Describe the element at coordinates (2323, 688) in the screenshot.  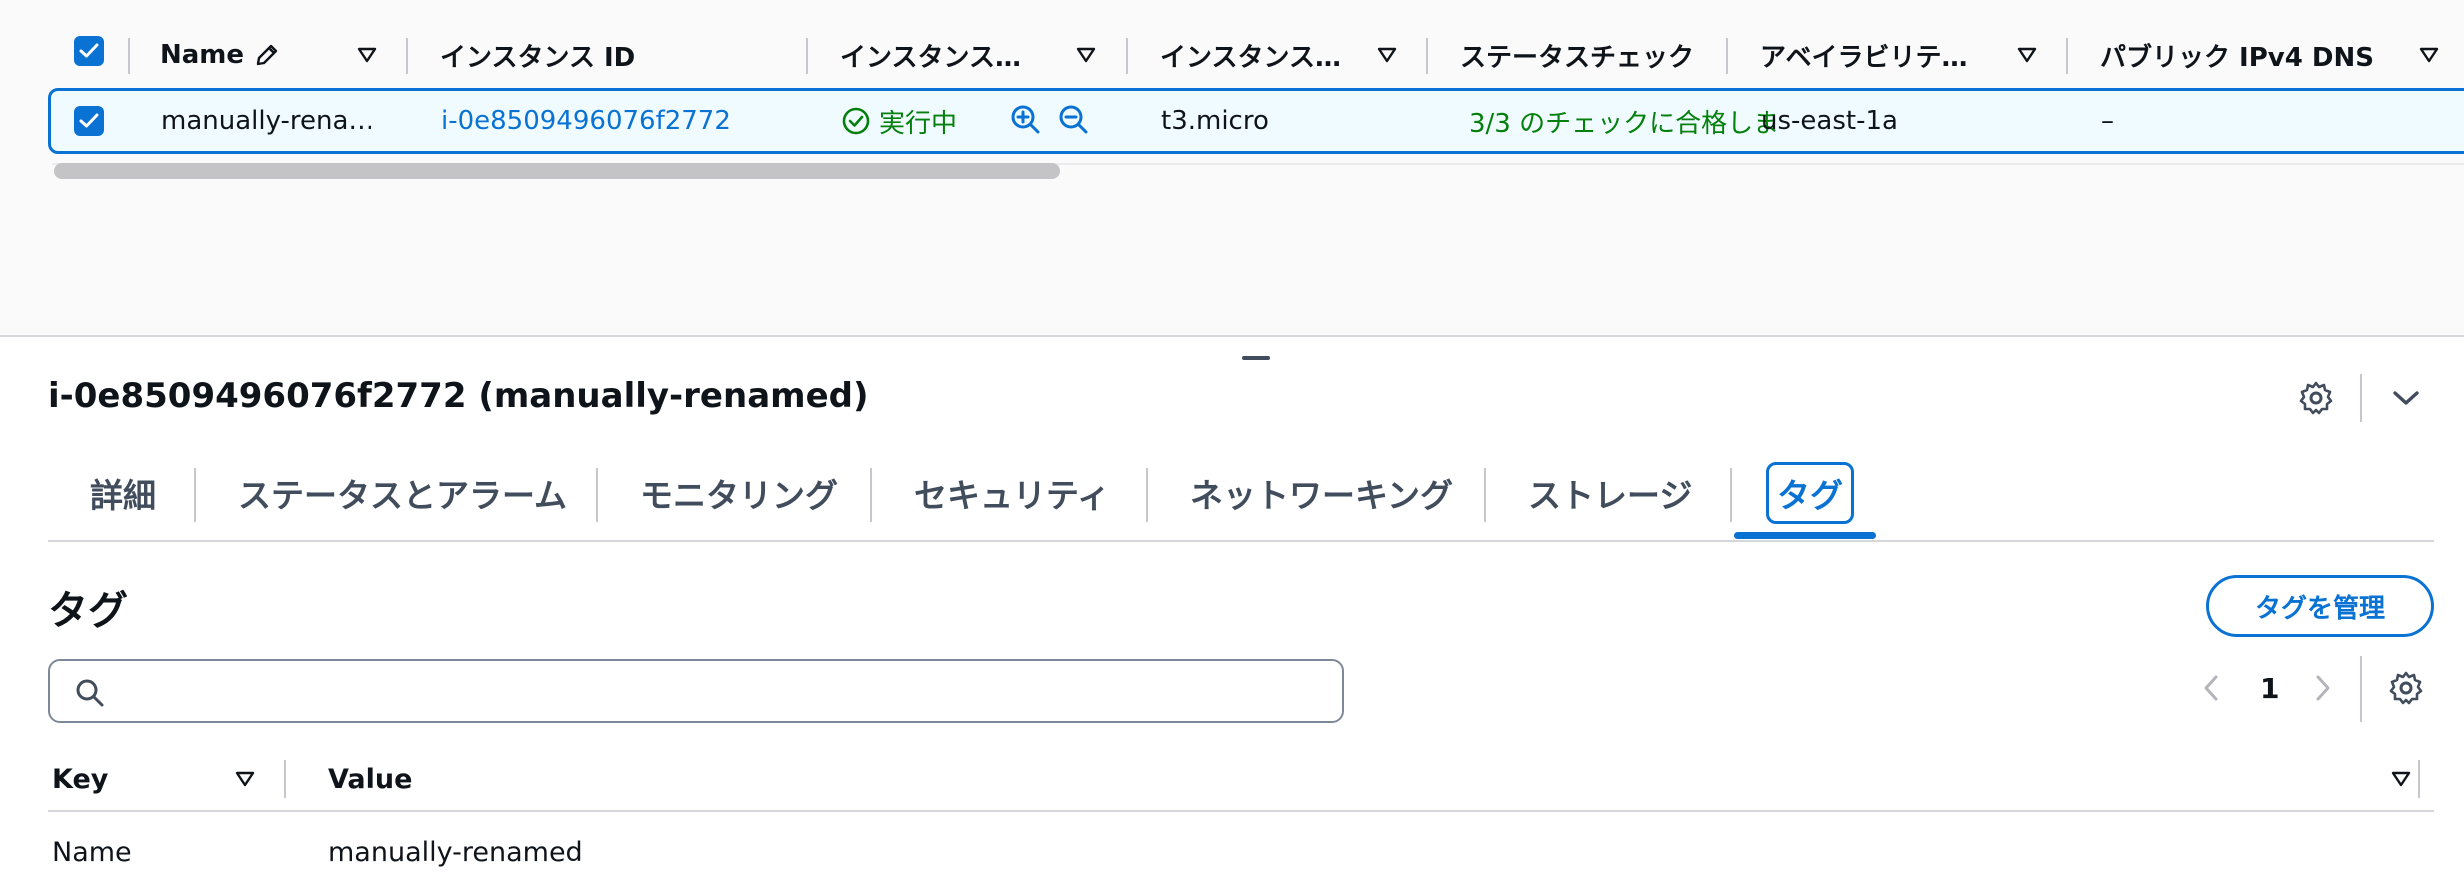
I see `chevron-right-icon` at that location.